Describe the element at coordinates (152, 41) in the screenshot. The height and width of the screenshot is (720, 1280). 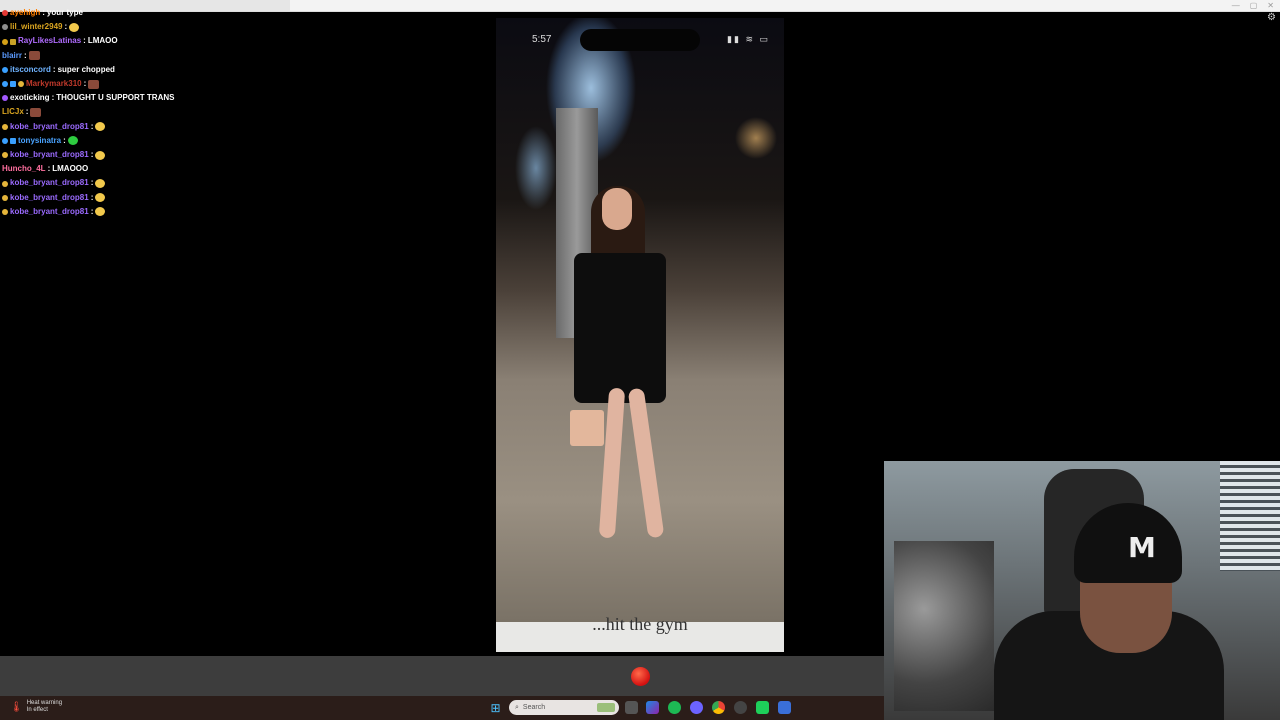
I see `chat-message: RayLikesLatinas : LMAOO` at that location.